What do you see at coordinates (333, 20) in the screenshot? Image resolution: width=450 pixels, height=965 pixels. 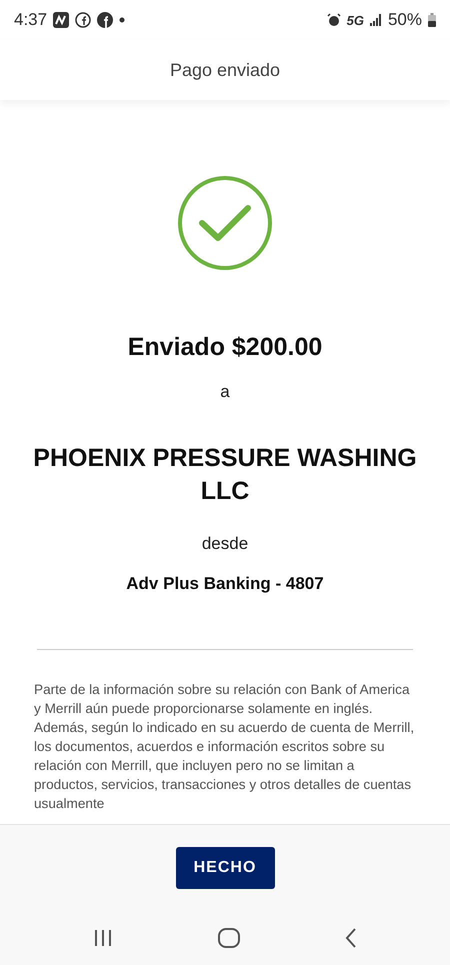 I see `alarm-icon` at bounding box center [333, 20].